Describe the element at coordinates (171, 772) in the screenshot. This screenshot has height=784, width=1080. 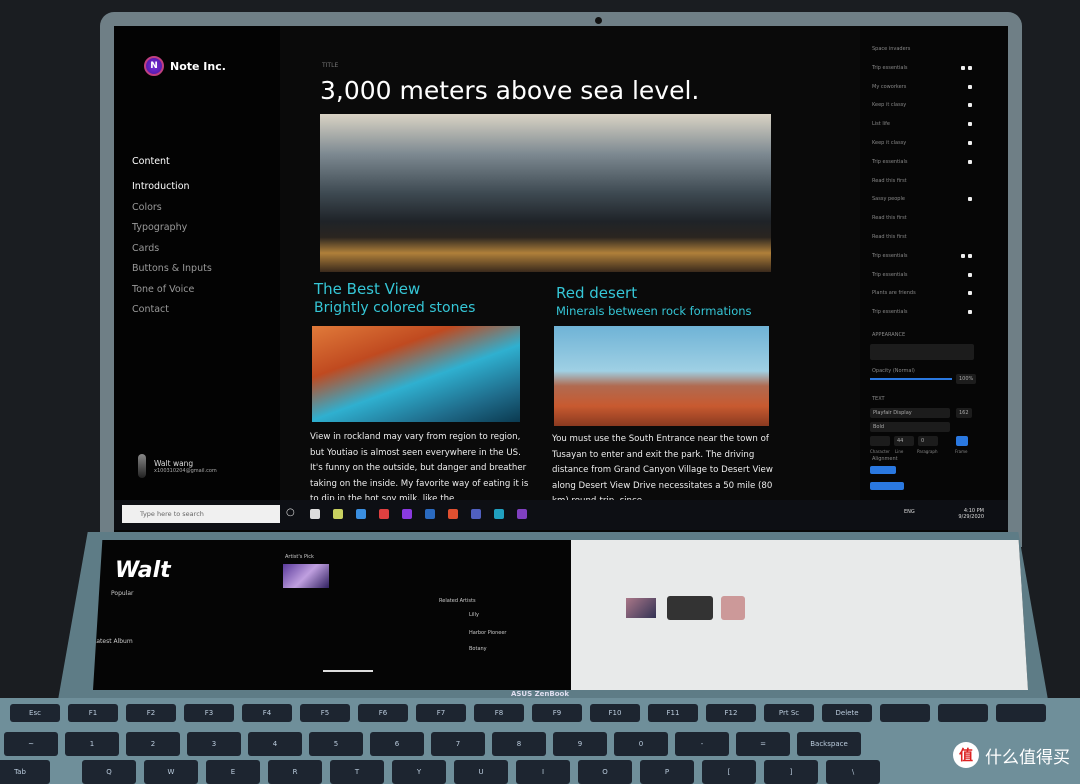
I see `key: W` at that location.